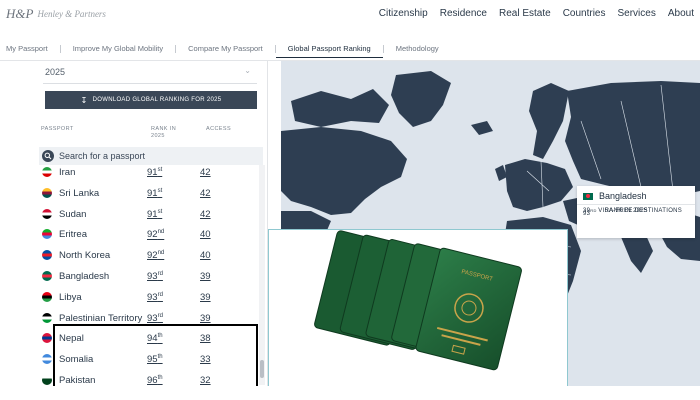 This screenshot has width=700, height=400. What do you see at coordinates (84, 100) in the screenshot?
I see `download-icon: ↧` at bounding box center [84, 100].